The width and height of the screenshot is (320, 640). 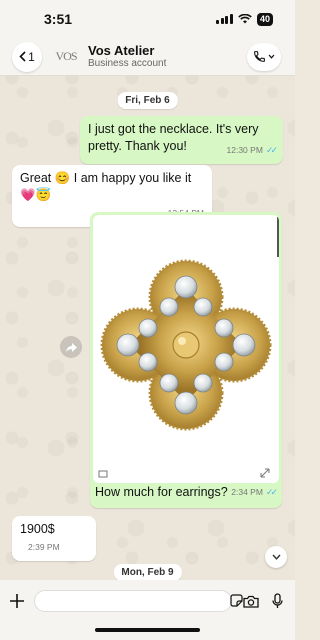 What do you see at coordinates (236, 600) in the screenshot?
I see `sticker-icon` at bounding box center [236, 600].